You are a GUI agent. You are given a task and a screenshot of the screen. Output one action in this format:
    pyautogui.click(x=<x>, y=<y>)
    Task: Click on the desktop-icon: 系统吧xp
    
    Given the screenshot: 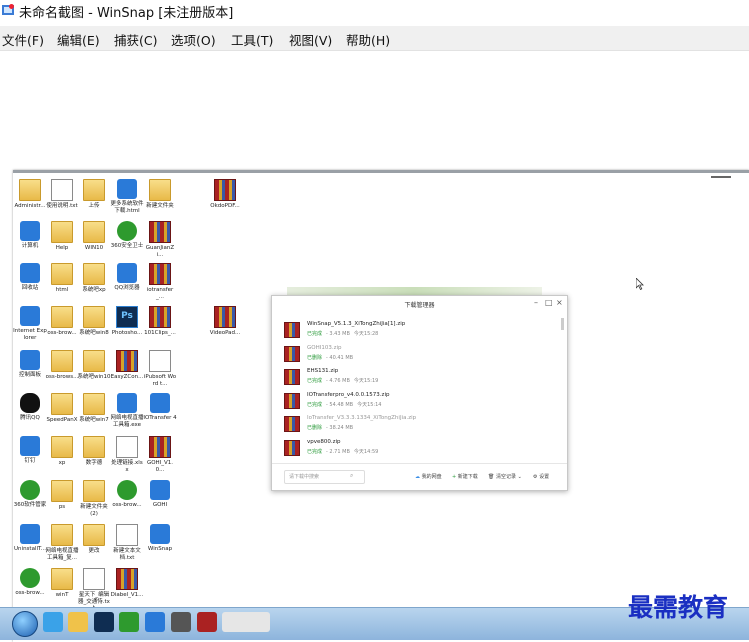 What is the action you would take?
    pyautogui.click(x=94, y=278)
    